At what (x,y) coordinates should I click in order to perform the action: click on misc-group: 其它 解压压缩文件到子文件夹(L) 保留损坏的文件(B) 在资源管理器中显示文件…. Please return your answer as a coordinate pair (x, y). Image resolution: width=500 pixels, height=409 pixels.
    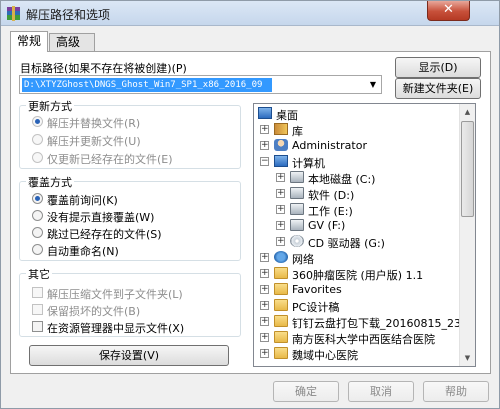
    Looking at the image, I should click on (130, 301).